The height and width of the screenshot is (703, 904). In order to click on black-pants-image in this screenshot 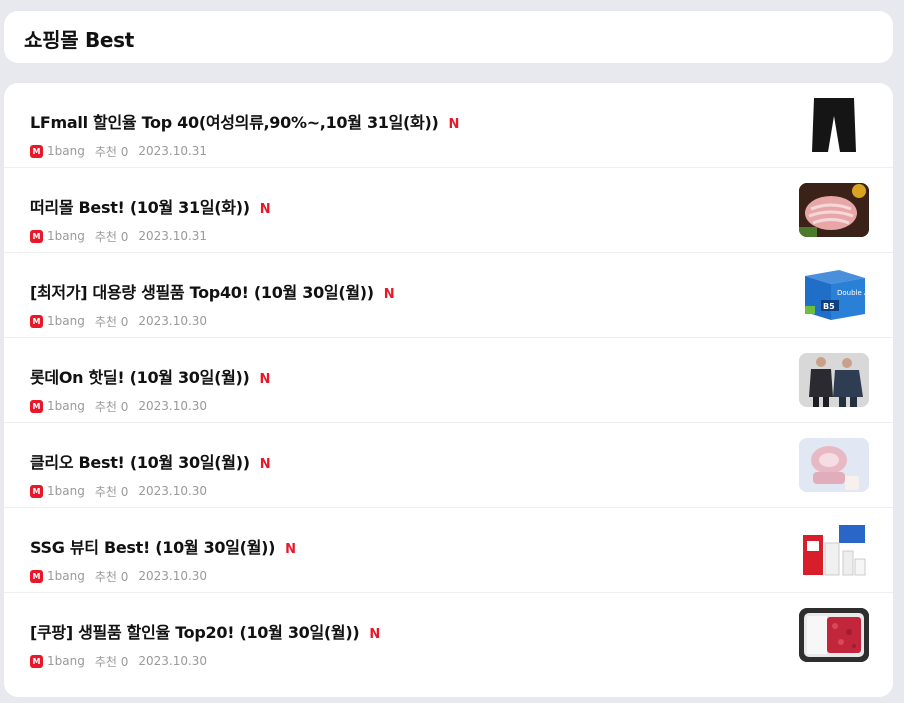, I will do `click(834, 125)`.